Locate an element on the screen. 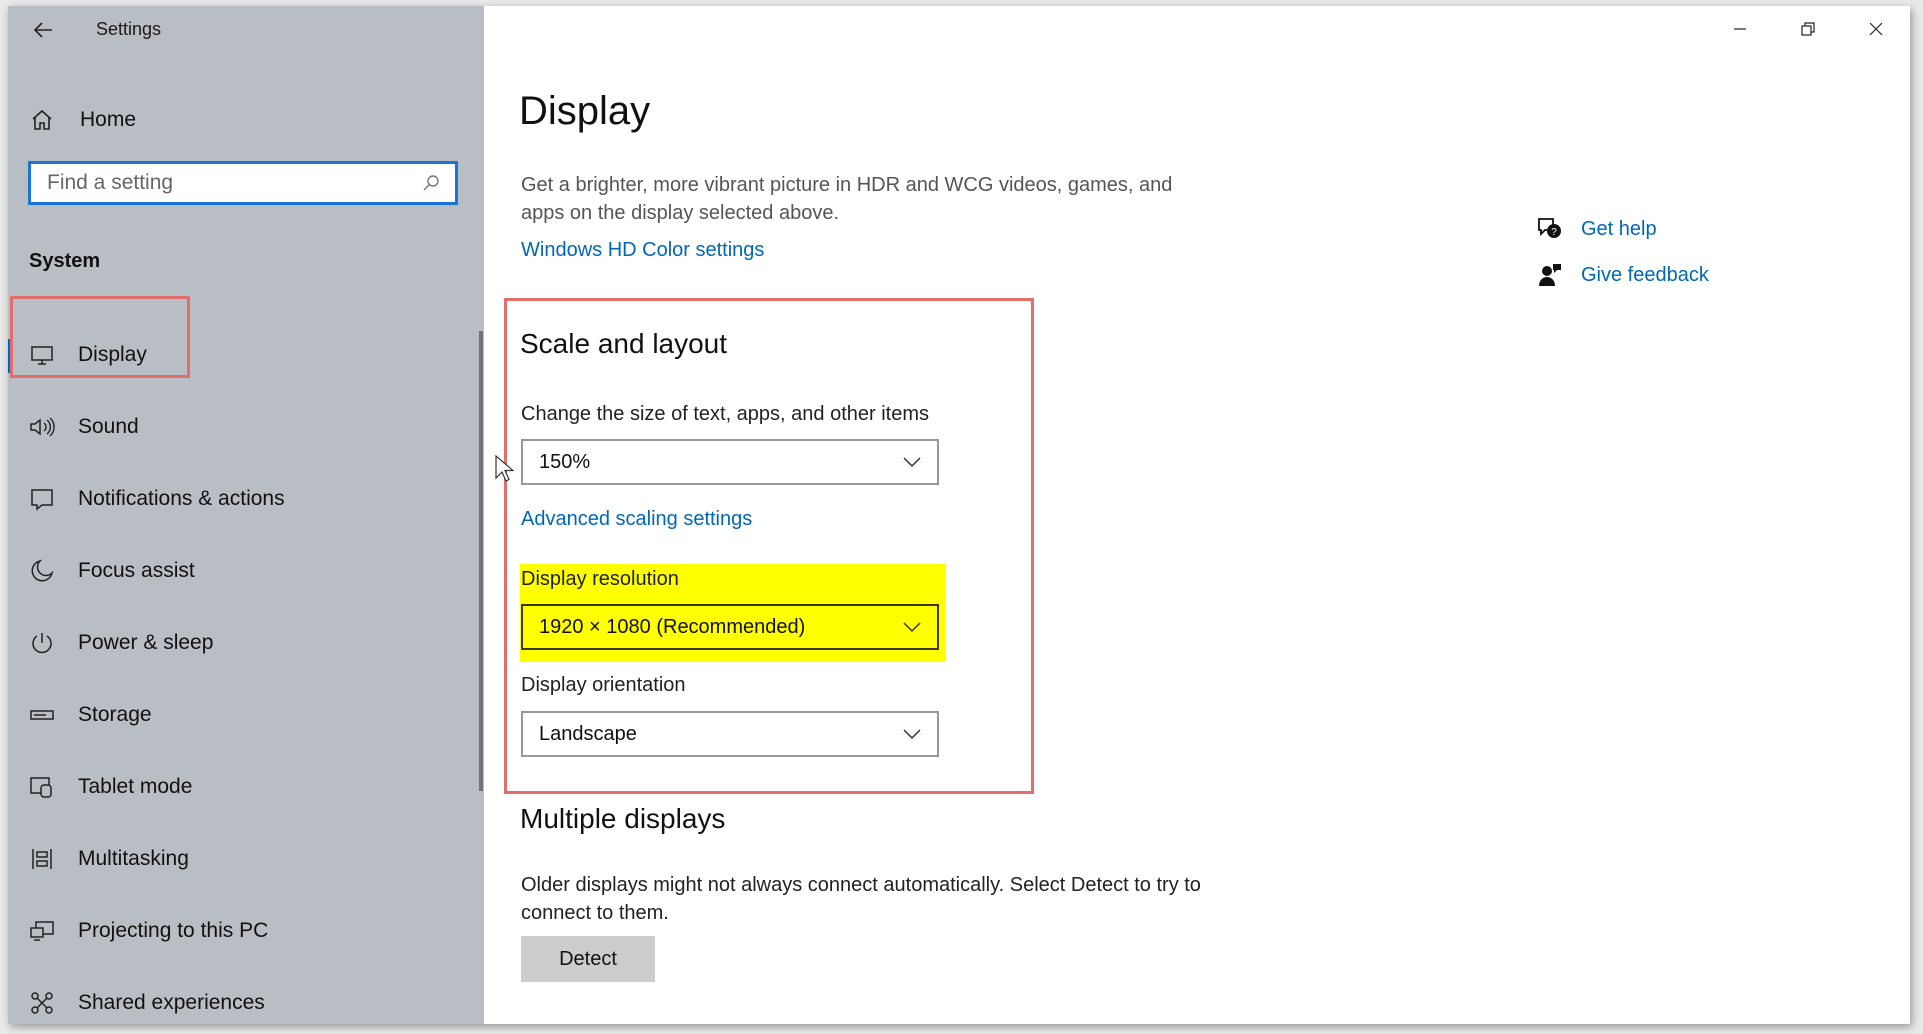  sidebar-item-label: Notifications & actions is located at coordinates (181, 498).